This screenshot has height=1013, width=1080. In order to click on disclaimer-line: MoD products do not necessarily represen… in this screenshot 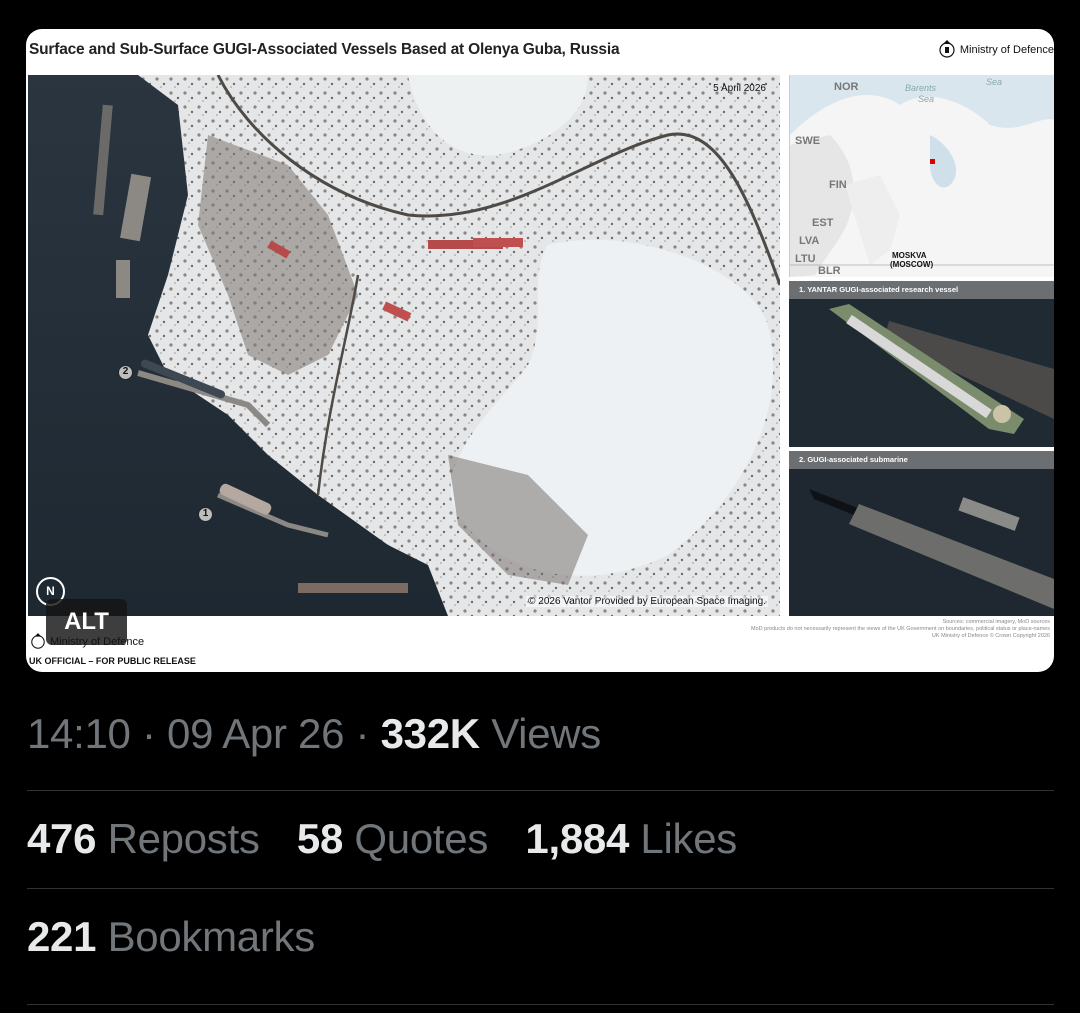, I will do `click(900, 629)`.